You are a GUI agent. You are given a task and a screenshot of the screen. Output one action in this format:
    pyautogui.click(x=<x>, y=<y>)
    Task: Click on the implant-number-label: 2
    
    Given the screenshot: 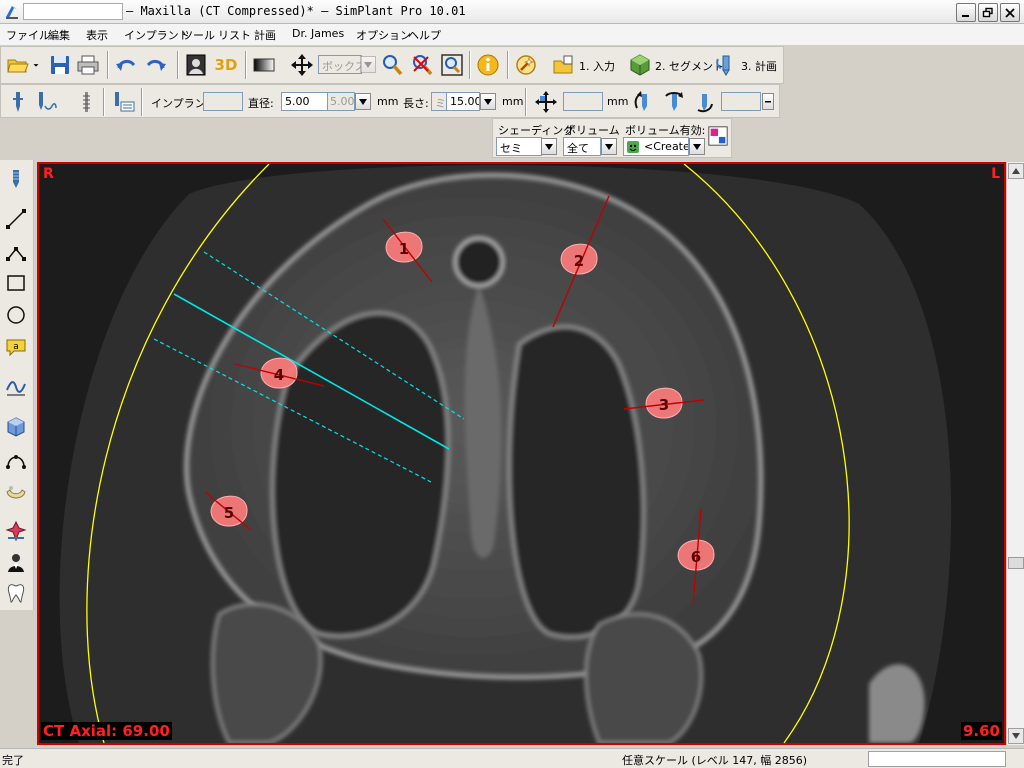 What is the action you would take?
    pyautogui.click(x=579, y=261)
    